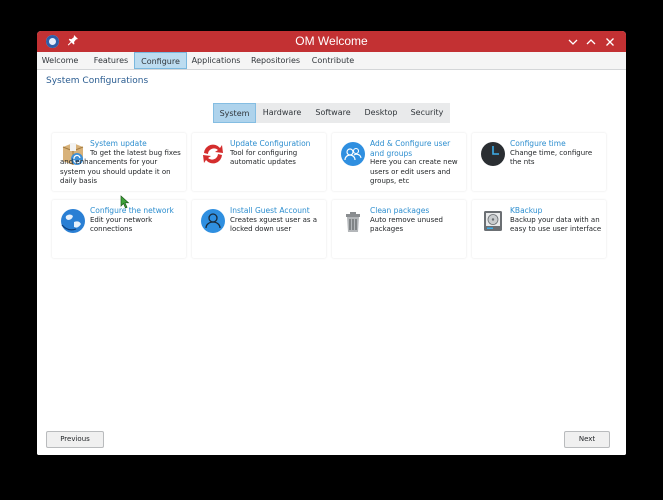  What do you see at coordinates (410, 148) in the screenshot?
I see `card-title: Add & Configure user and groups` at bounding box center [410, 148].